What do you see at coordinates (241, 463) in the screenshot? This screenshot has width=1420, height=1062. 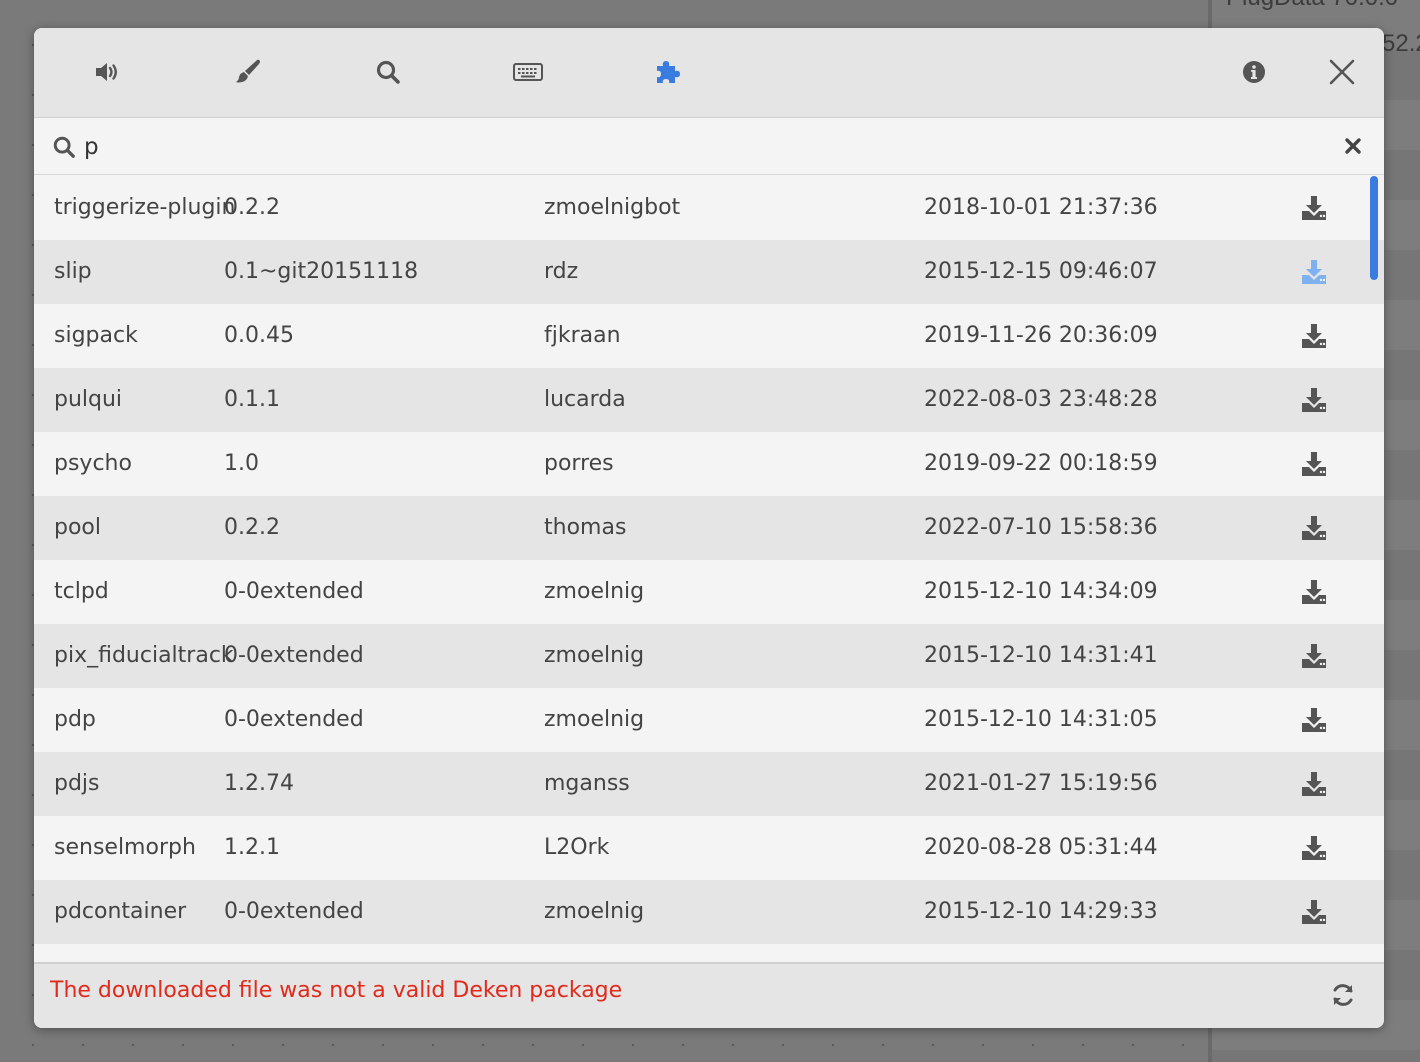 I see `package-version: 1.0` at bounding box center [241, 463].